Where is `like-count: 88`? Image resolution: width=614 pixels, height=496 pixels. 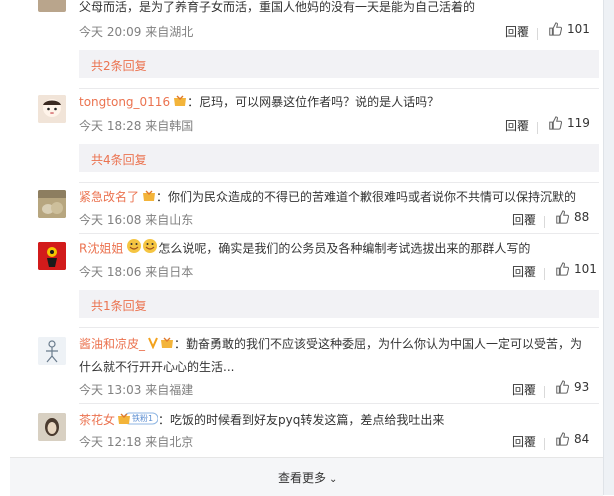
like-count: 88 is located at coordinates (582, 217).